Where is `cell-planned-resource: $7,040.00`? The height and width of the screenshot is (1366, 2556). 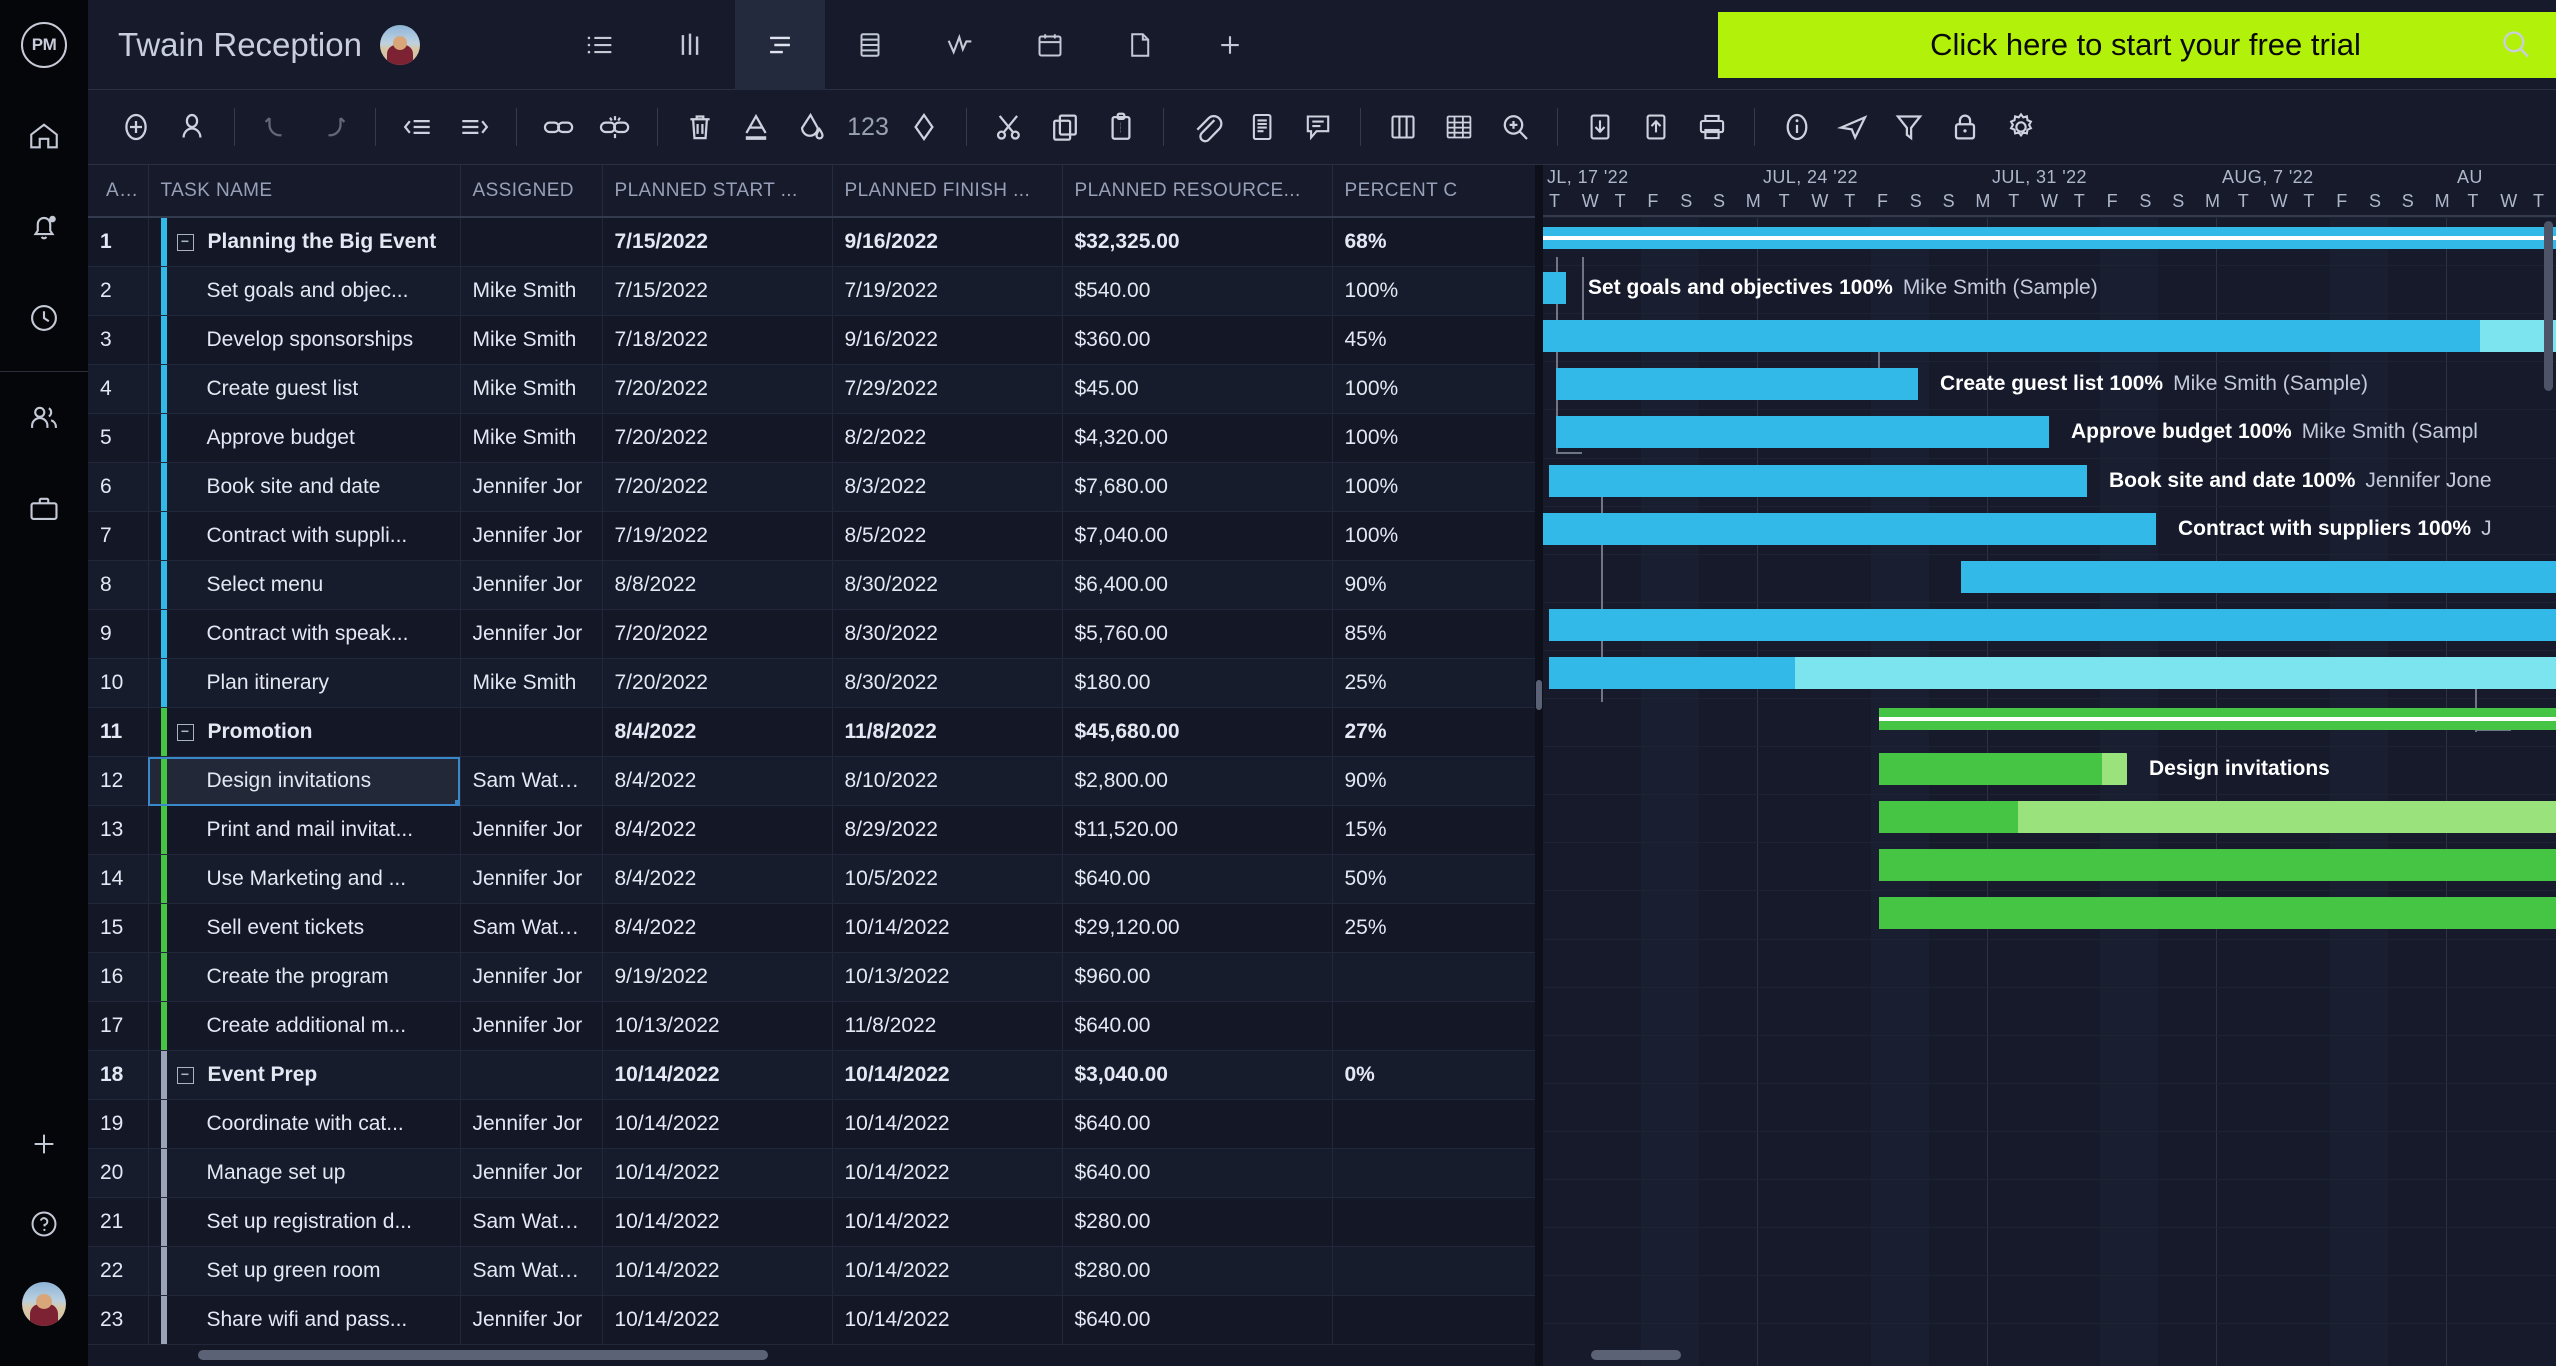
cell-planned-resource: $7,040.00 is located at coordinates (1197, 536).